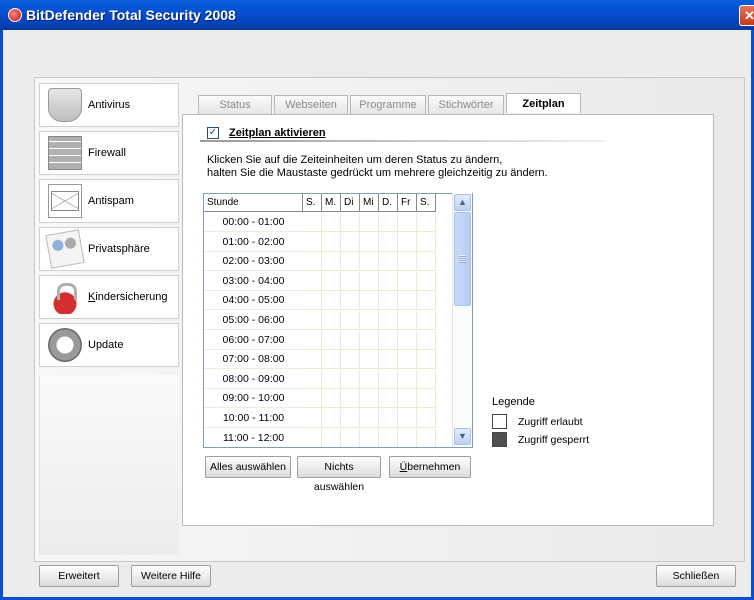  What do you see at coordinates (466, 104) in the screenshot?
I see `tab-keywords: Stichwörter` at bounding box center [466, 104].